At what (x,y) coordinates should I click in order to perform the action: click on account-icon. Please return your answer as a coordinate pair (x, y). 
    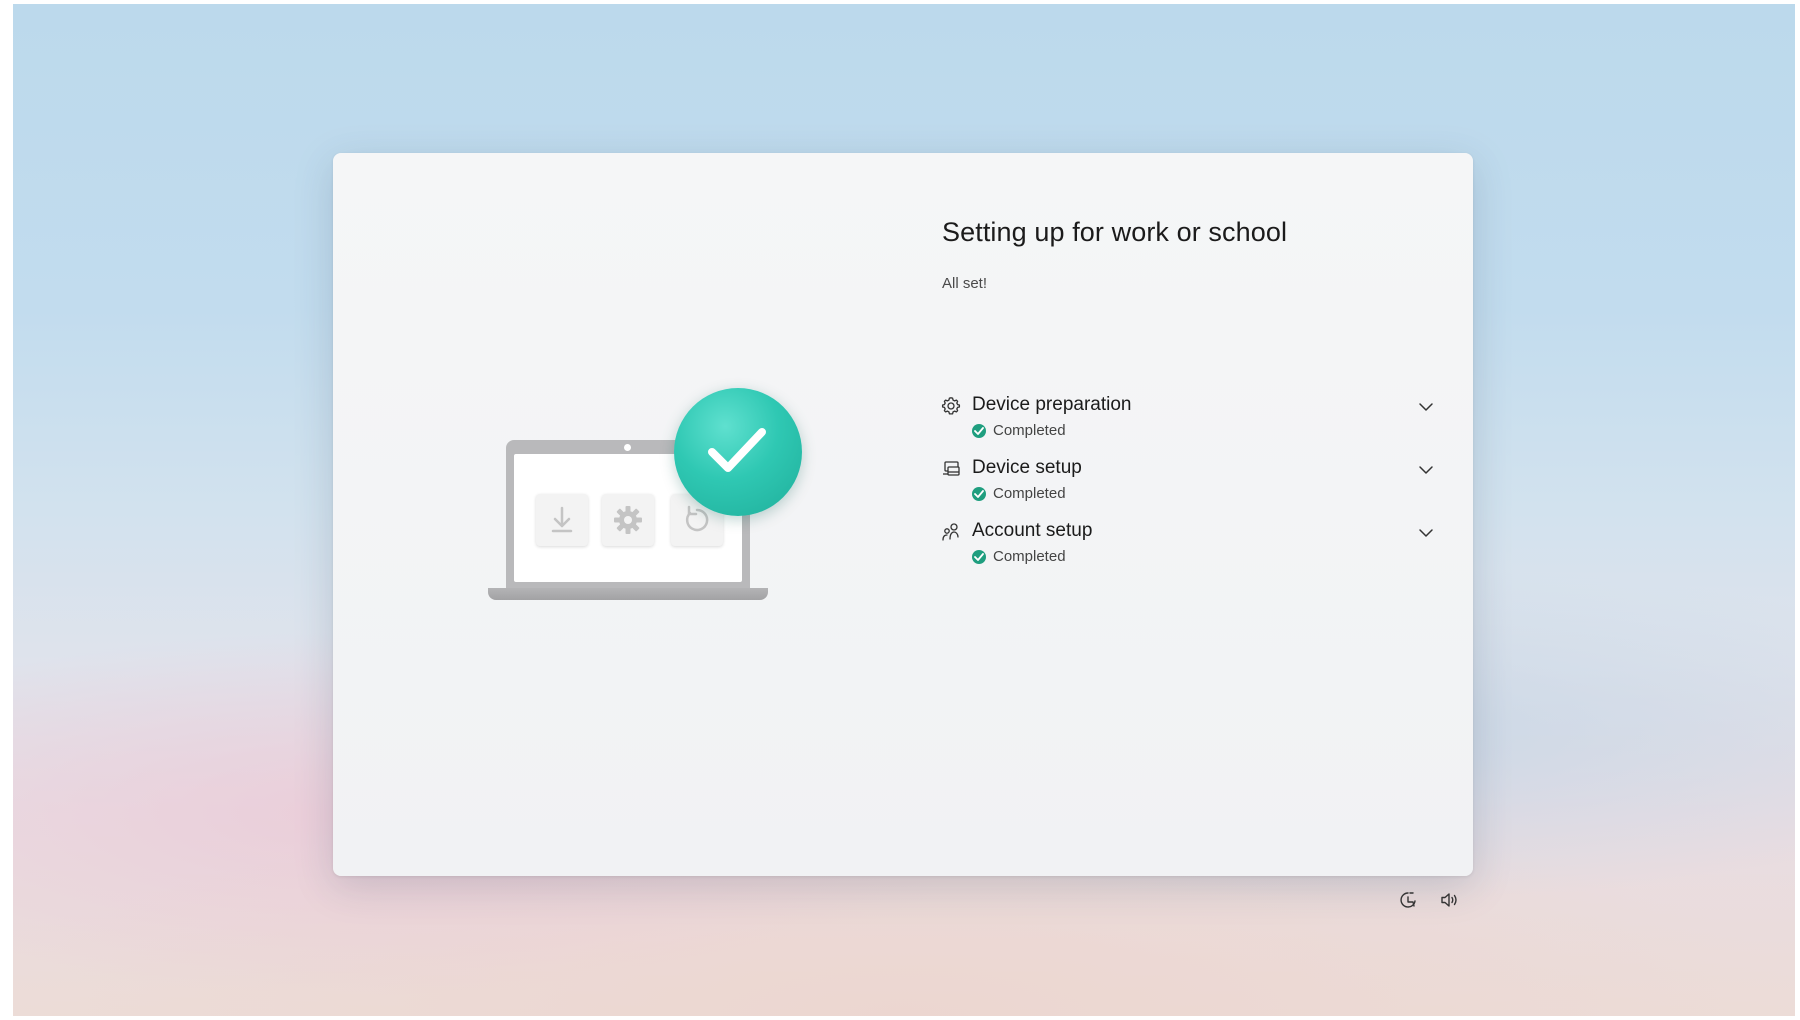
    Looking at the image, I should click on (950, 532).